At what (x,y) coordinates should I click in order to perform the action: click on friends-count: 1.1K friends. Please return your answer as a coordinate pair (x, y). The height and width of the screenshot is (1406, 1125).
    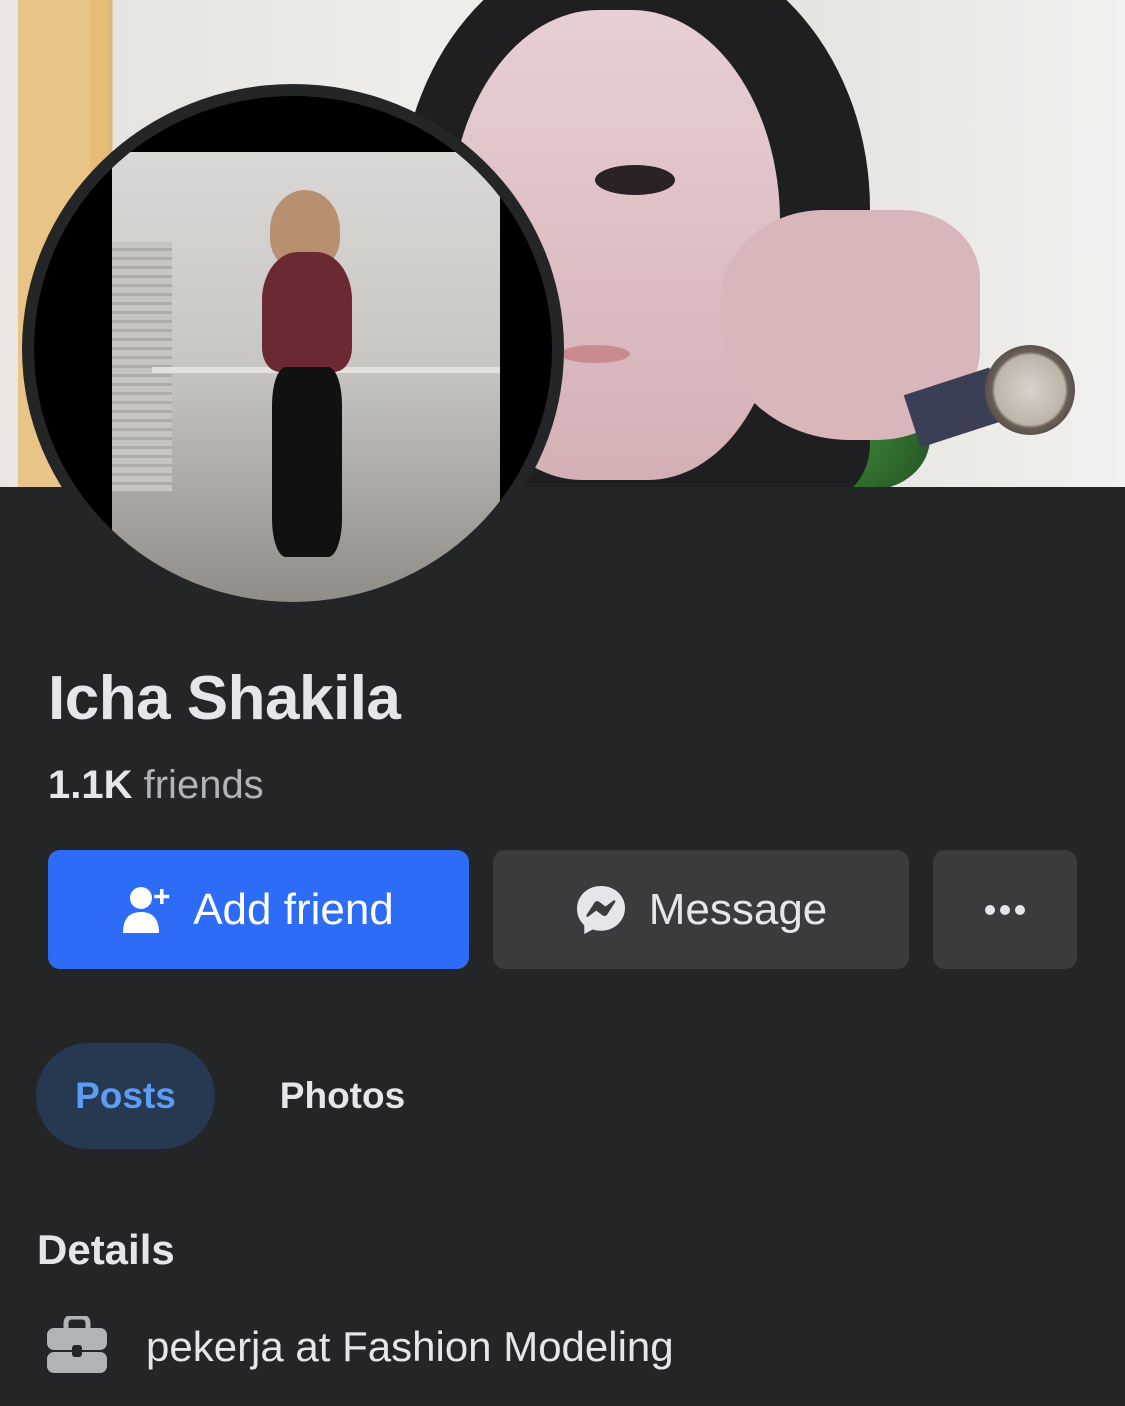
    Looking at the image, I should click on (156, 785).